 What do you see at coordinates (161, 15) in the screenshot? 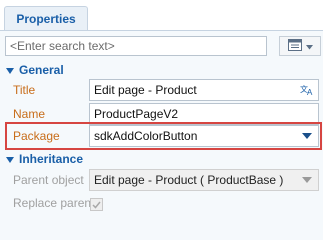
I see `tab-bar: Properties` at bounding box center [161, 15].